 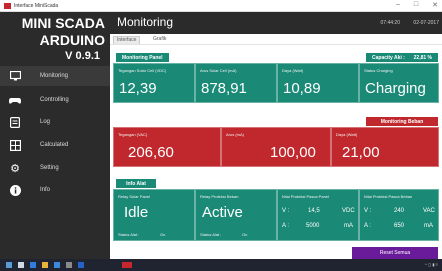 What do you see at coordinates (426, 23) in the screenshot?
I see `clock-date: 02-07-2017` at bounding box center [426, 23].